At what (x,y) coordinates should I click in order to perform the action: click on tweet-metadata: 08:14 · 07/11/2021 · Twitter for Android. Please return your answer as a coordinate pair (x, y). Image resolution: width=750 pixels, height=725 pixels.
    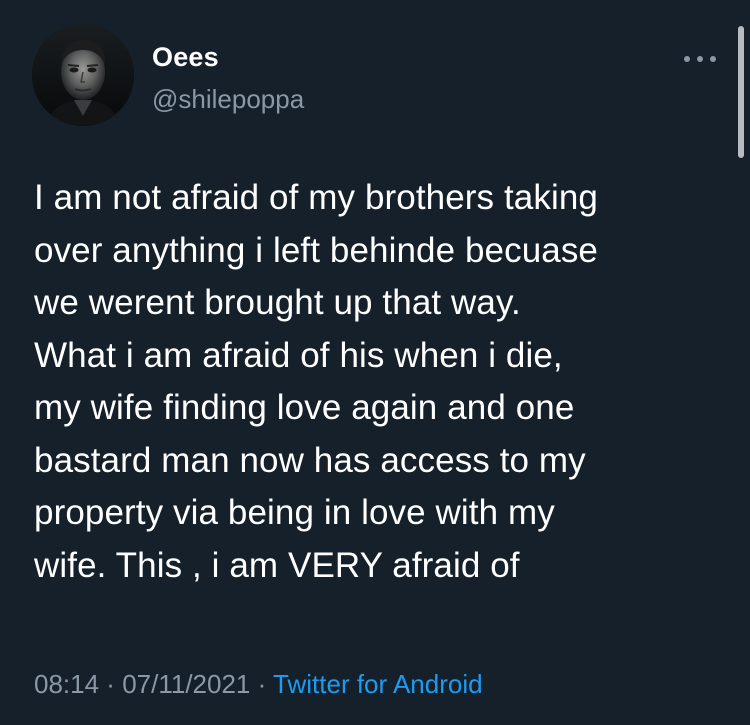
    Looking at the image, I should click on (258, 684).